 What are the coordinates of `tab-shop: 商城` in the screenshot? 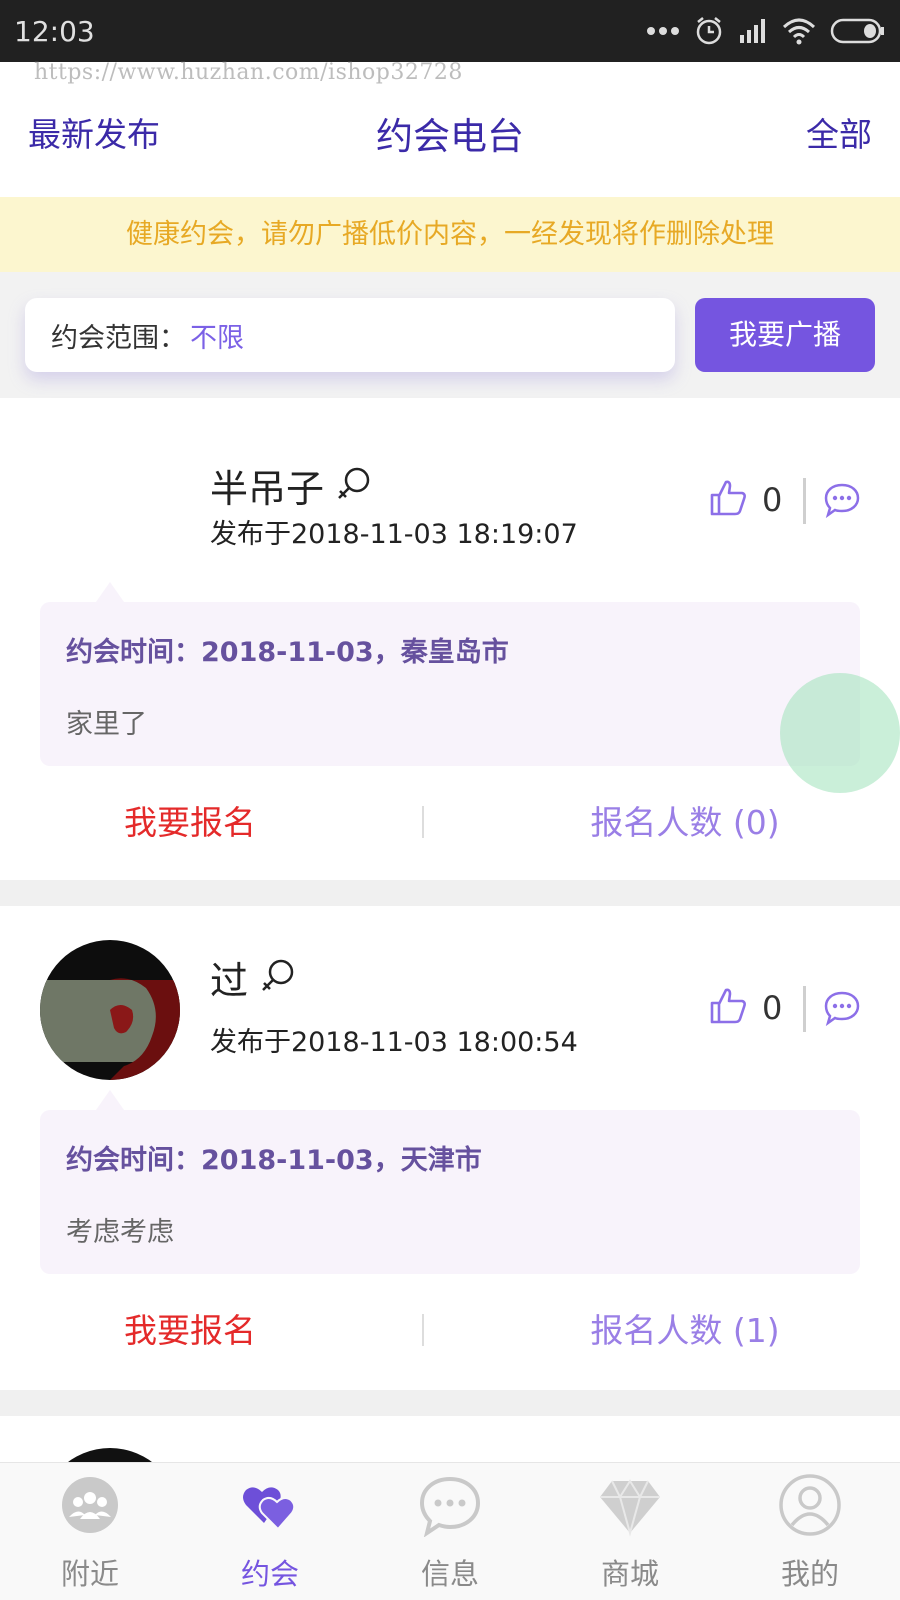 It's located at (630, 1531).